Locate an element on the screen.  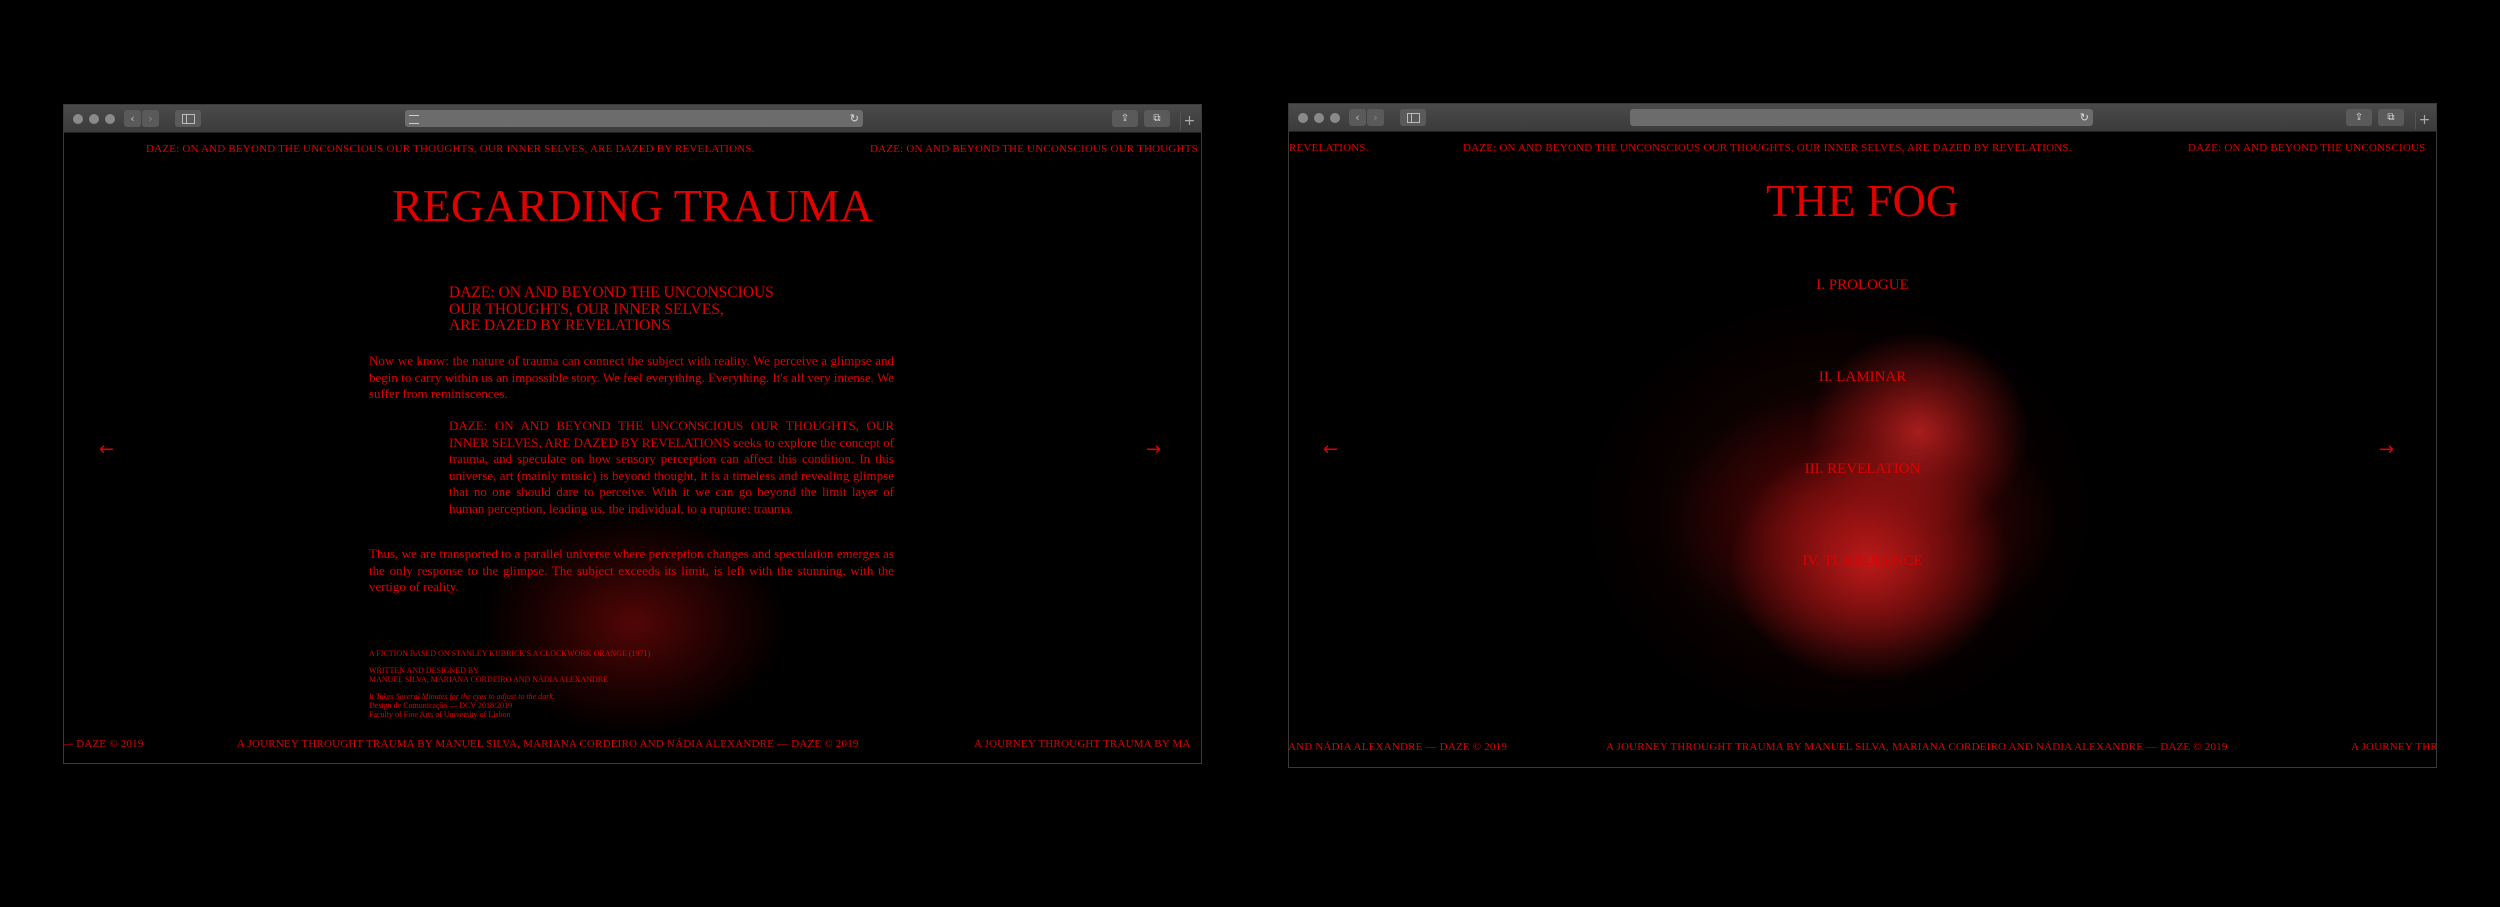
menu-item-laminar: II. LAMINAR is located at coordinates (1862, 377).